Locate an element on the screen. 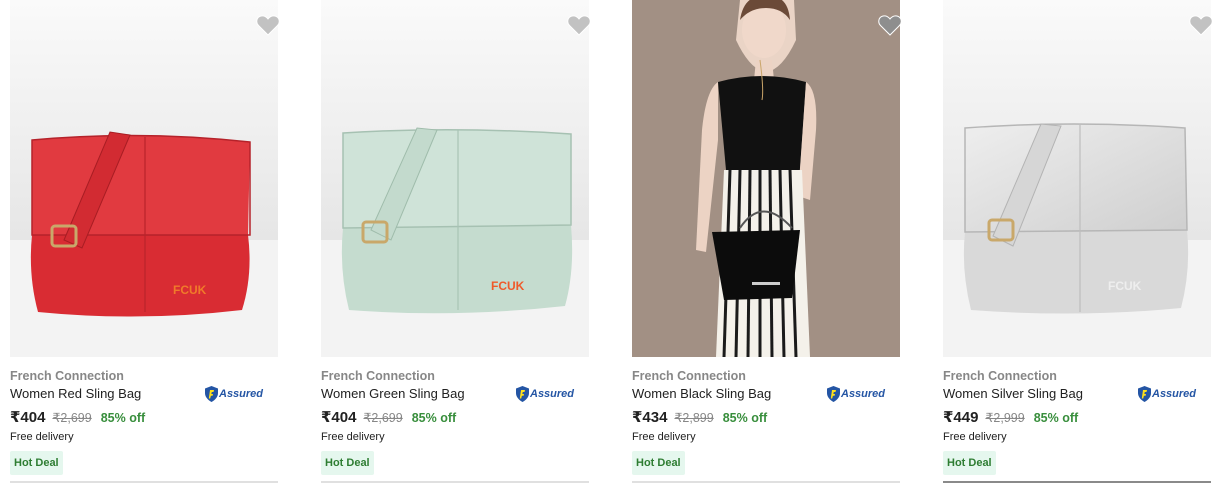 The width and height of the screenshot is (1230, 483). original-price: ₹2,999 is located at coordinates (1005, 418).